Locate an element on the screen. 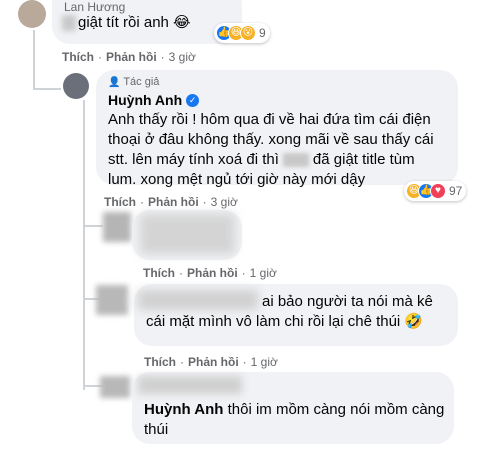 This screenshot has width=497, height=449. comment-text: ai bảo người ta nói mà kê is located at coordinates (347, 301).